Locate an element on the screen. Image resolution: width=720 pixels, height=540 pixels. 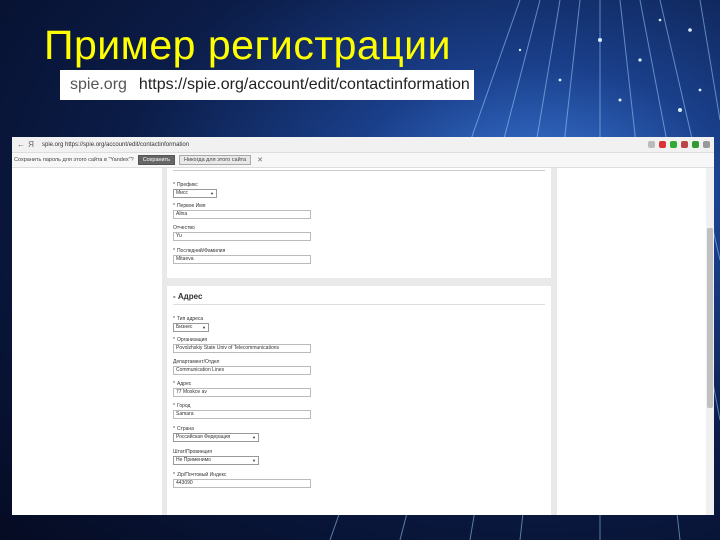
country-field: * Страна Российская Федерация ▼ is located at coordinates (216, 434).